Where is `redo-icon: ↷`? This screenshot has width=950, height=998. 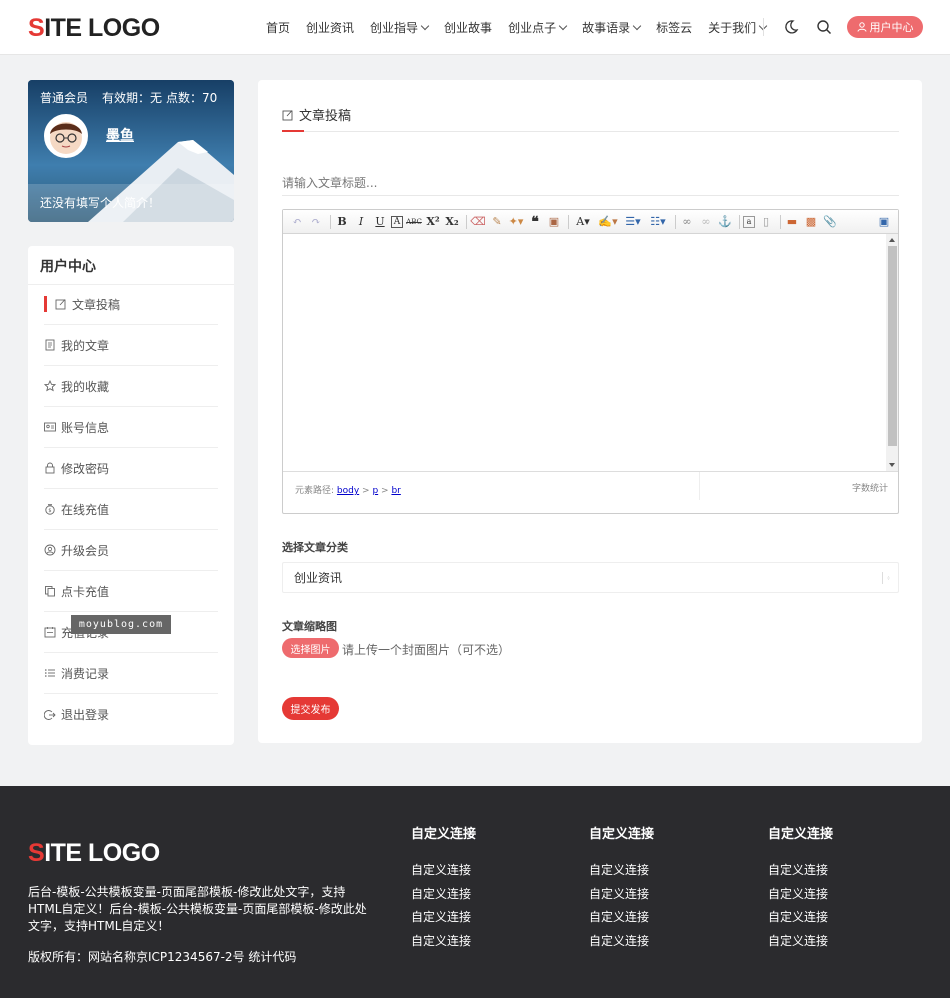 redo-icon: ↷ is located at coordinates (316, 222).